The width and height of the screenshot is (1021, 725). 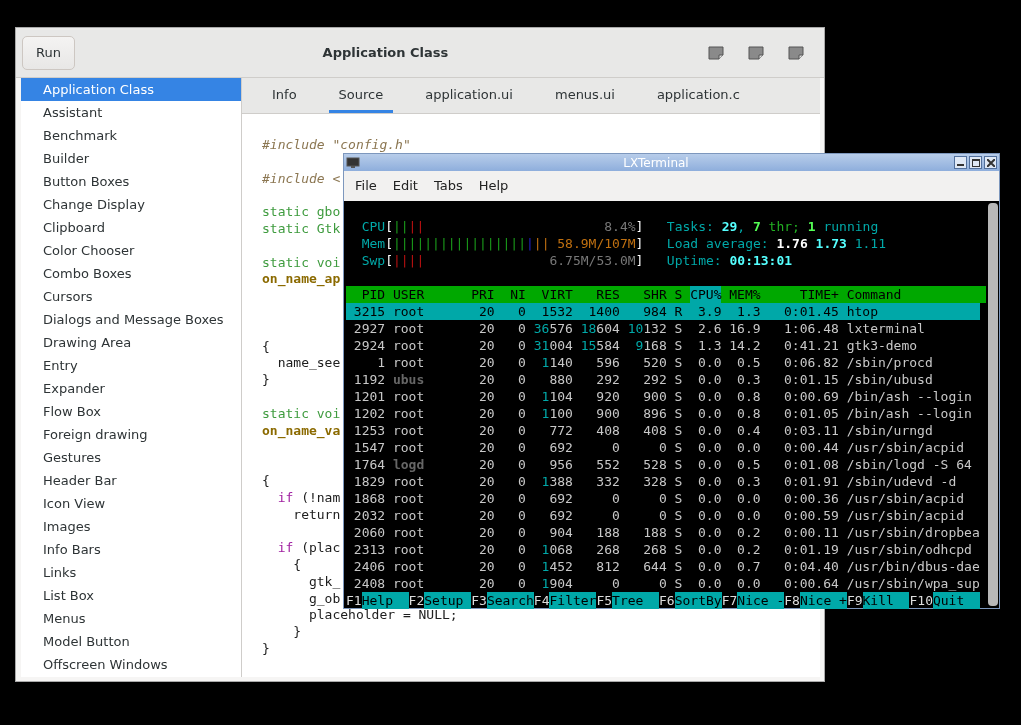 I want to click on process-row: 2406 root 20 0 1452 812 644 S 0.0 0.7 0:04.40 /usr/bin/dbus-dae, so click(x=663, y=566).